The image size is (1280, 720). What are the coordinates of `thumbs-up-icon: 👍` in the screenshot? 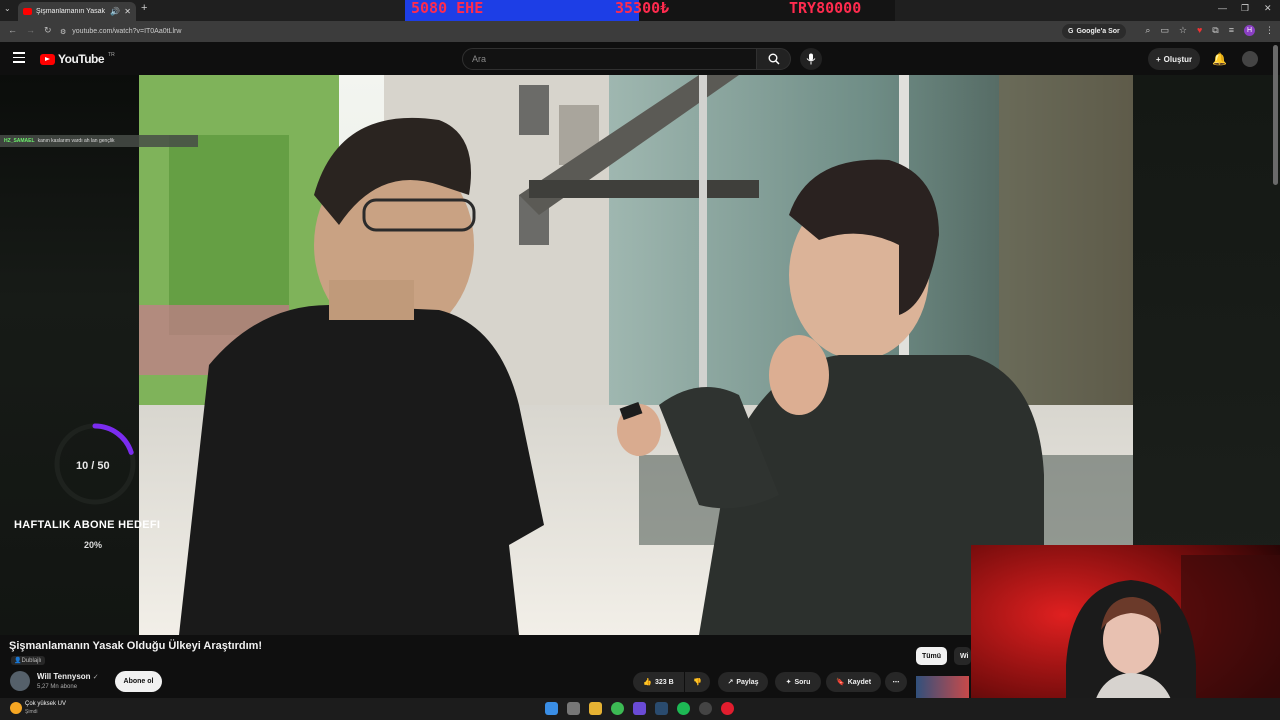 It's located at (648, 682).